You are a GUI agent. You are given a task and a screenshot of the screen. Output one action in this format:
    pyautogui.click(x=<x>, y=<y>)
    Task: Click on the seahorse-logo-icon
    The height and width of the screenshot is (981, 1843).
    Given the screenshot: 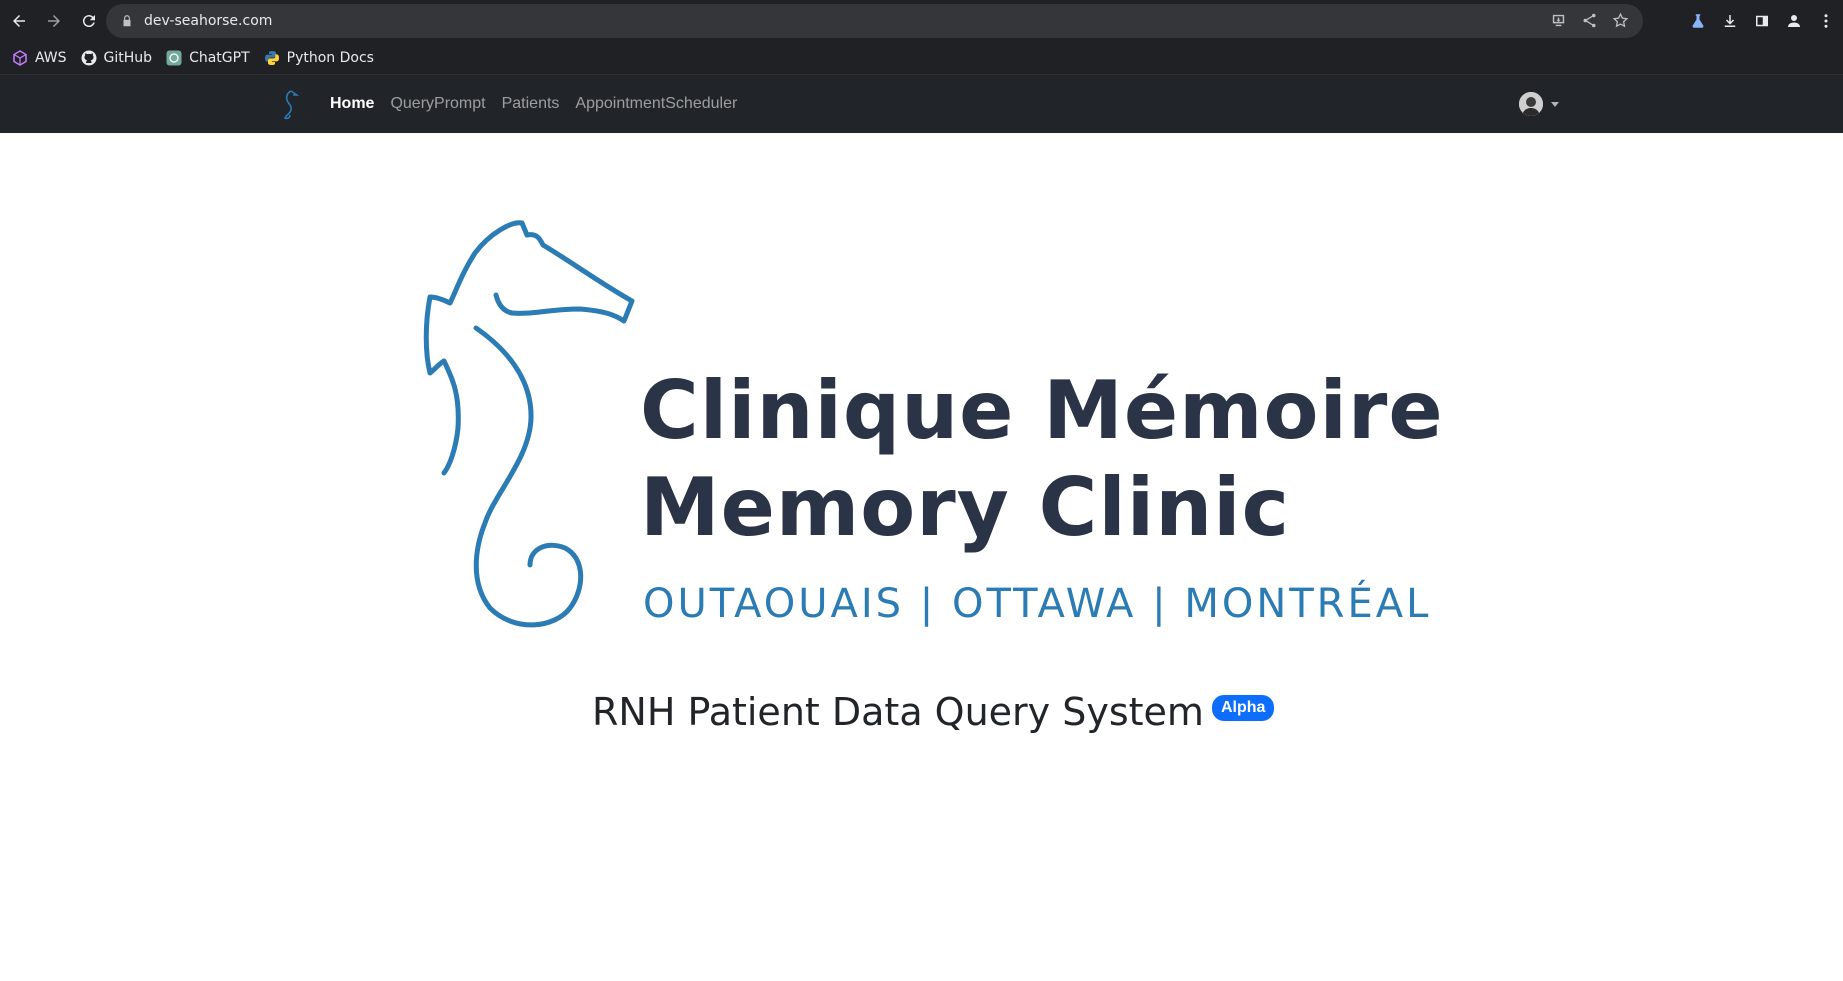 What is the action you would take?
    pyautogui.click(x=529, y=424)
    